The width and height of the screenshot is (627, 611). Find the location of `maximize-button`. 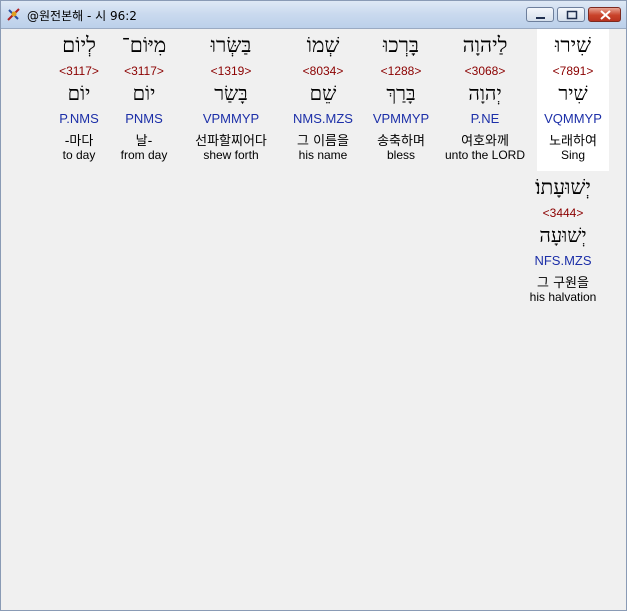

maximize-button is located at coordinates (571, 14).